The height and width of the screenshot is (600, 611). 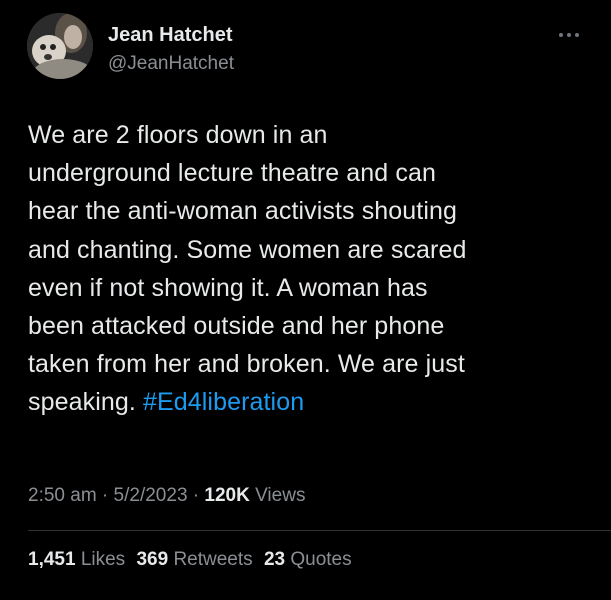 I want to click on tweet-line: and chanting. Some women are scared, so click(x=247, y=249).